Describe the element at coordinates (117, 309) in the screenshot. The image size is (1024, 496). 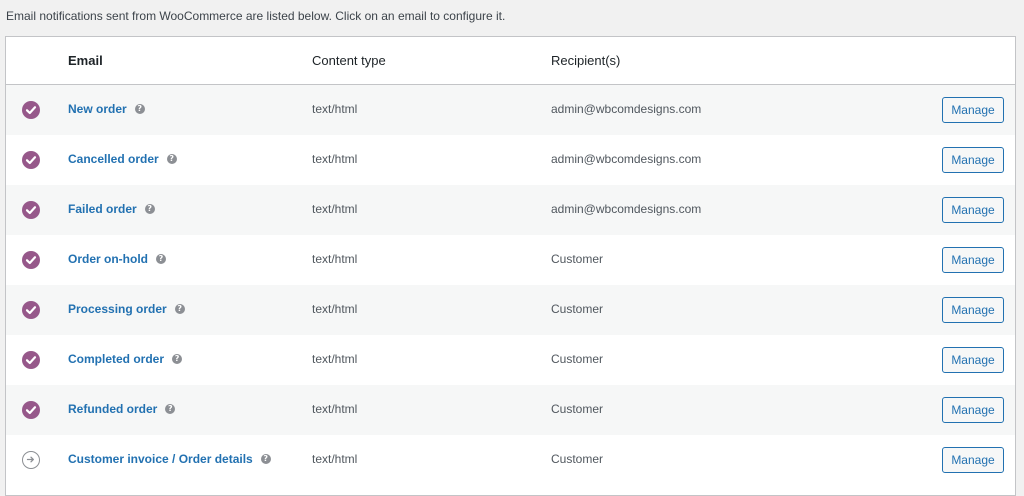
I see `email-name-link: Processing order` at that location.